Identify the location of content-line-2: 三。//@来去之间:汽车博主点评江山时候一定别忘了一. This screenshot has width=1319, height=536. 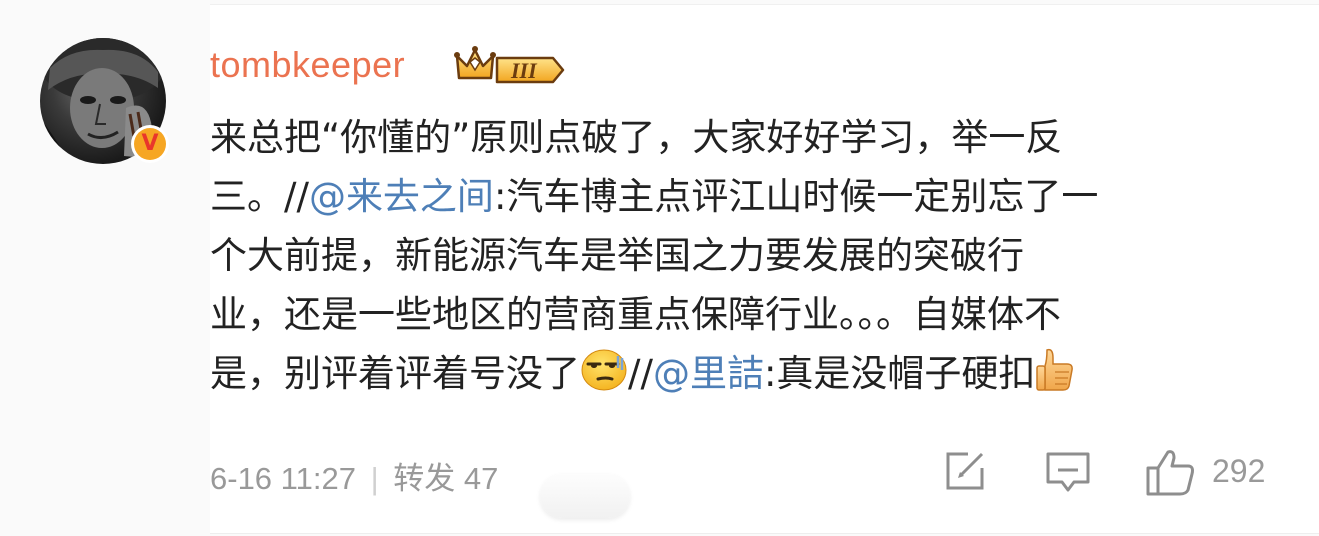
(750, 196).